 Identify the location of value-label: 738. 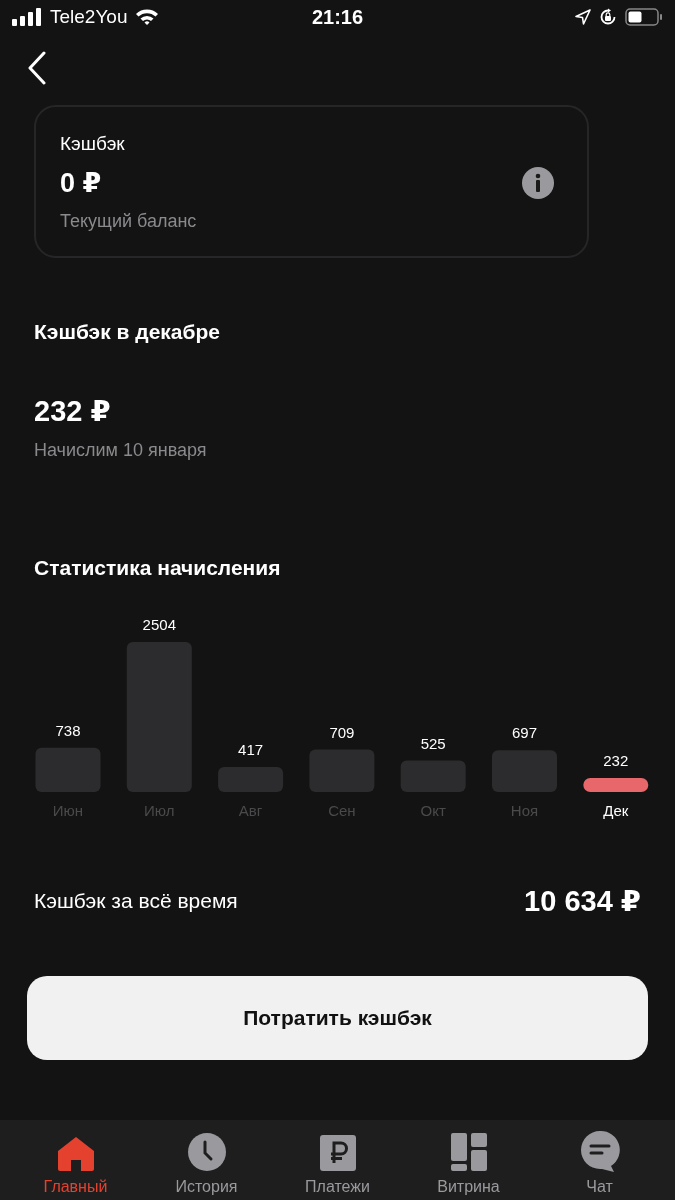
(68, 730).